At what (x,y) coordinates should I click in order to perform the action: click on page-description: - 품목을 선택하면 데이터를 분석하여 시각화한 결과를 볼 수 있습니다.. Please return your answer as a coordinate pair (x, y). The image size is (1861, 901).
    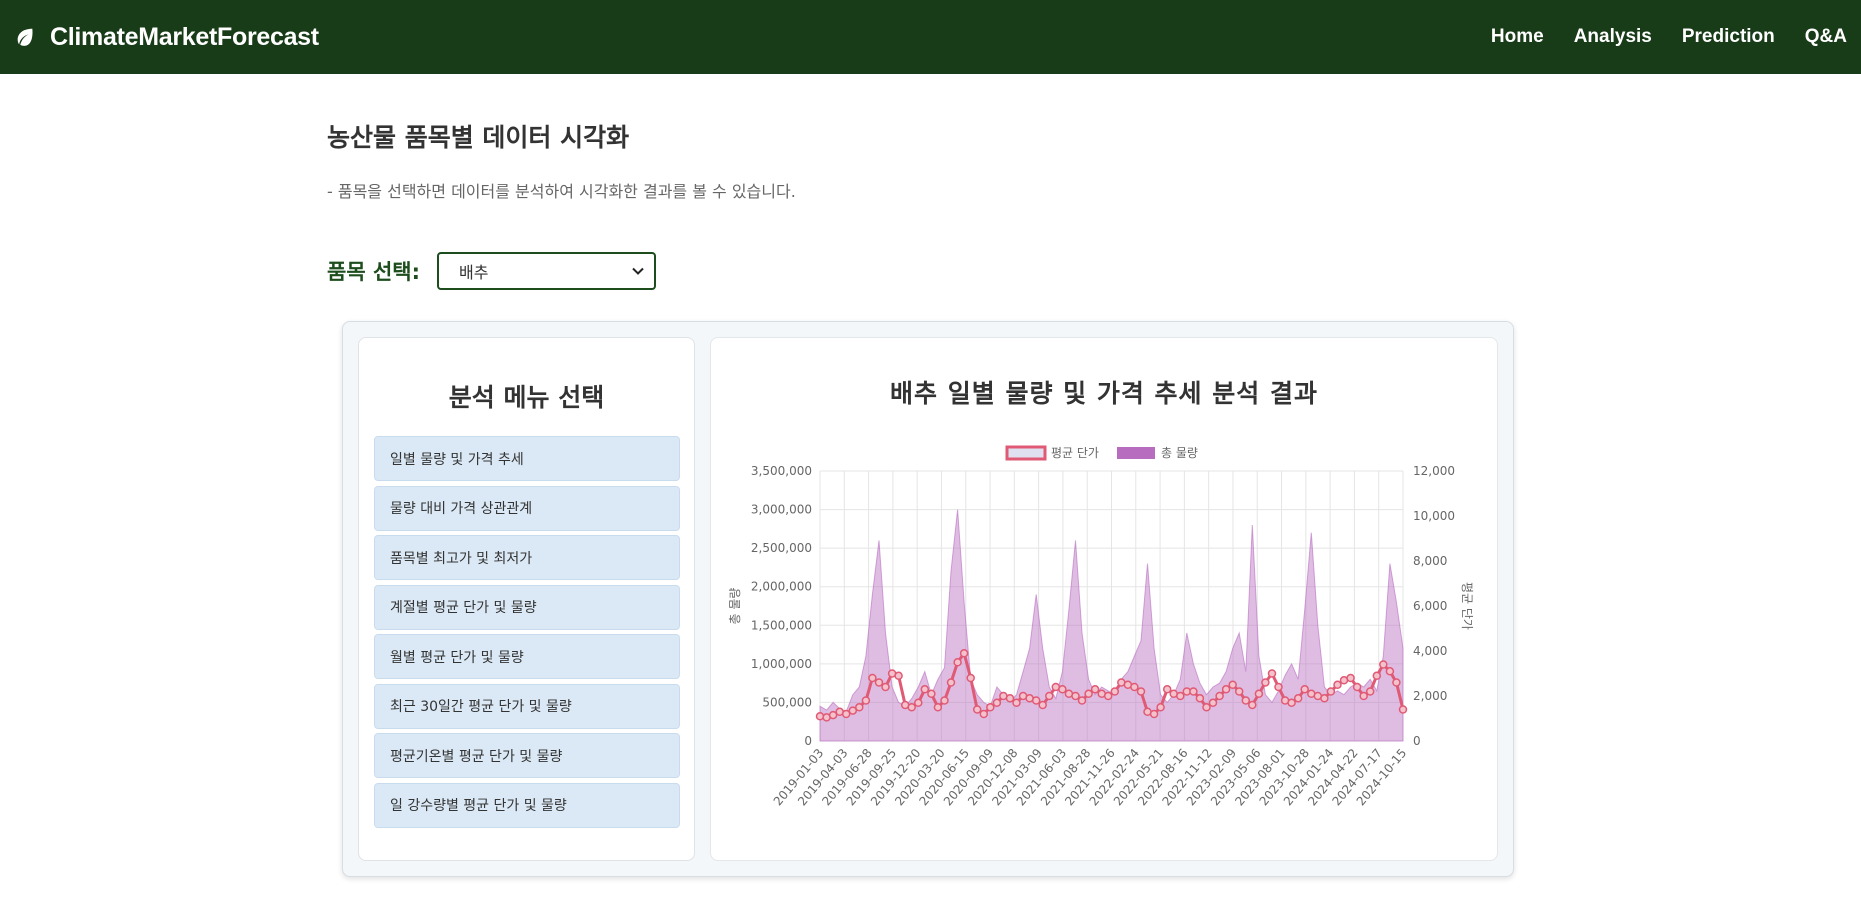
    Looking at the image, I should click on (561, 191).